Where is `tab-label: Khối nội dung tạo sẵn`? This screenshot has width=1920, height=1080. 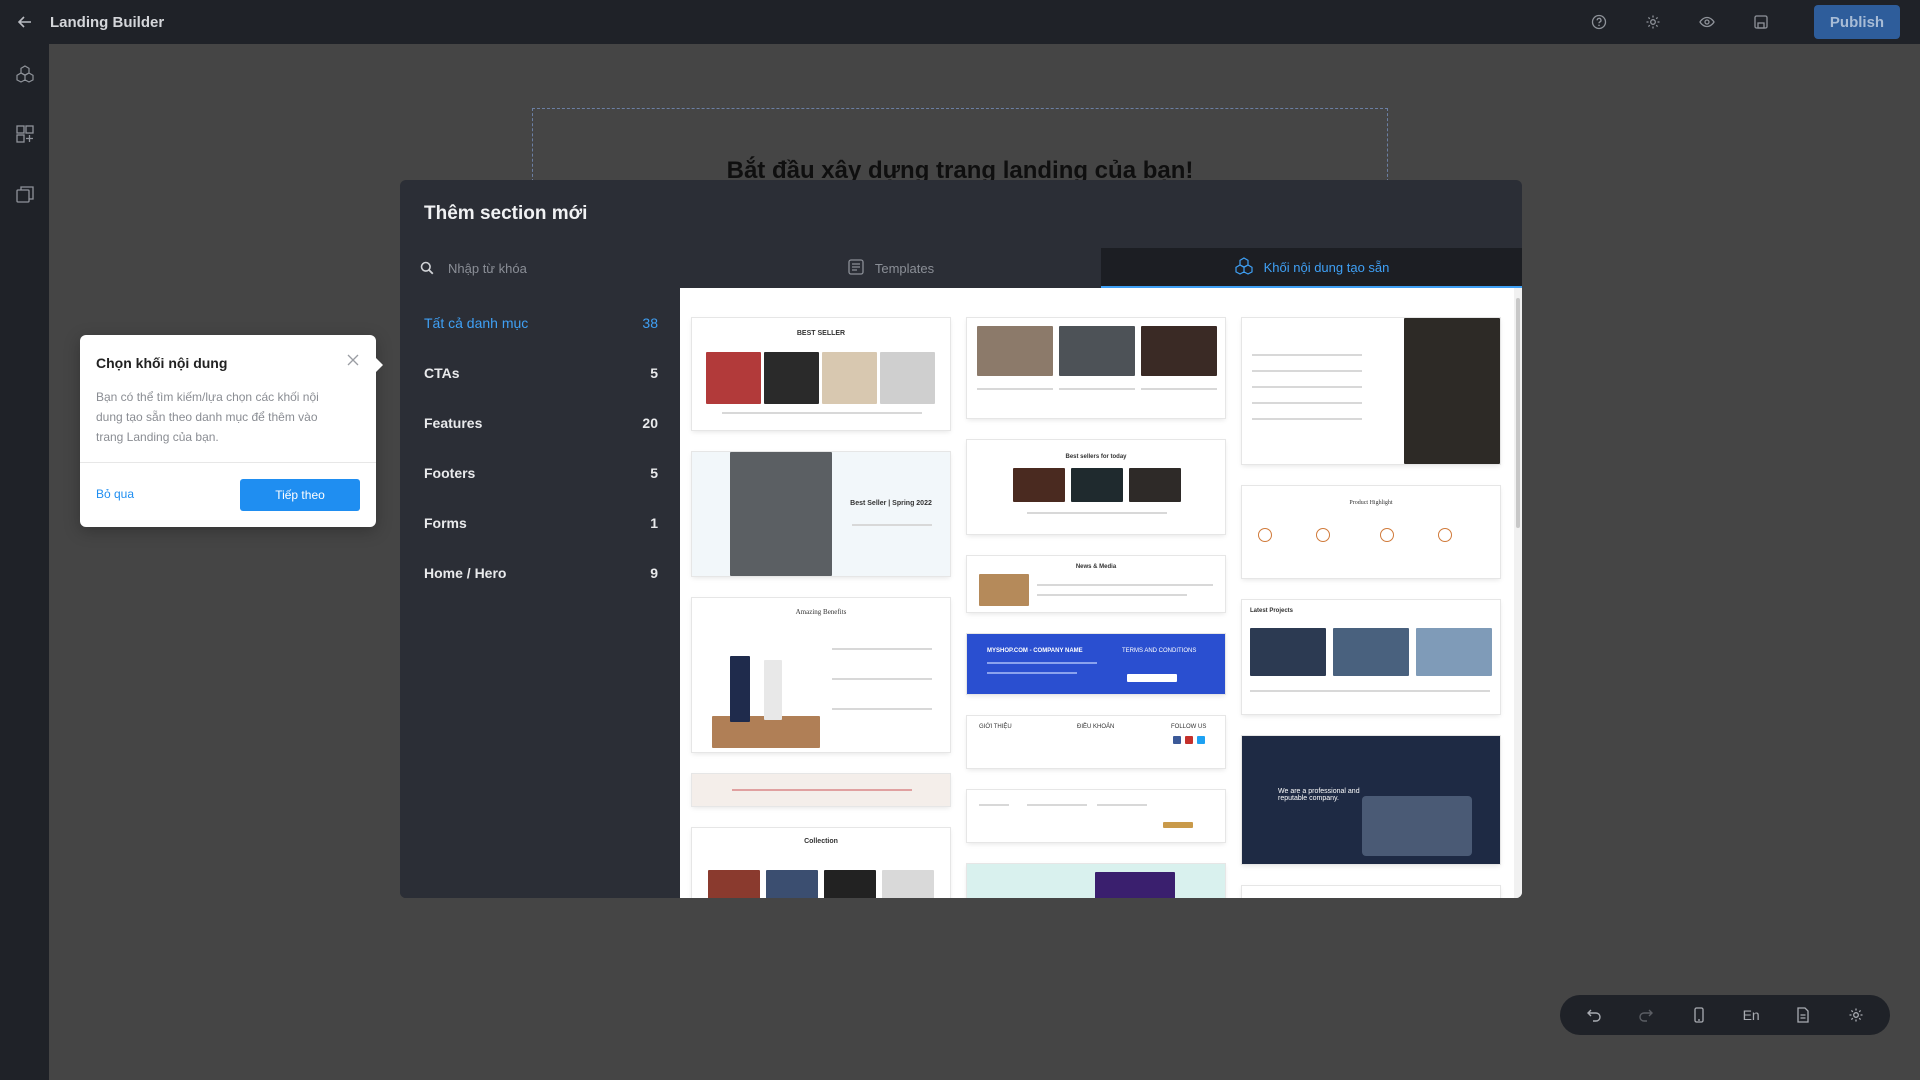 tab-label: Khối nội dung tạo sẵn is located at coordinates (1326, 267).